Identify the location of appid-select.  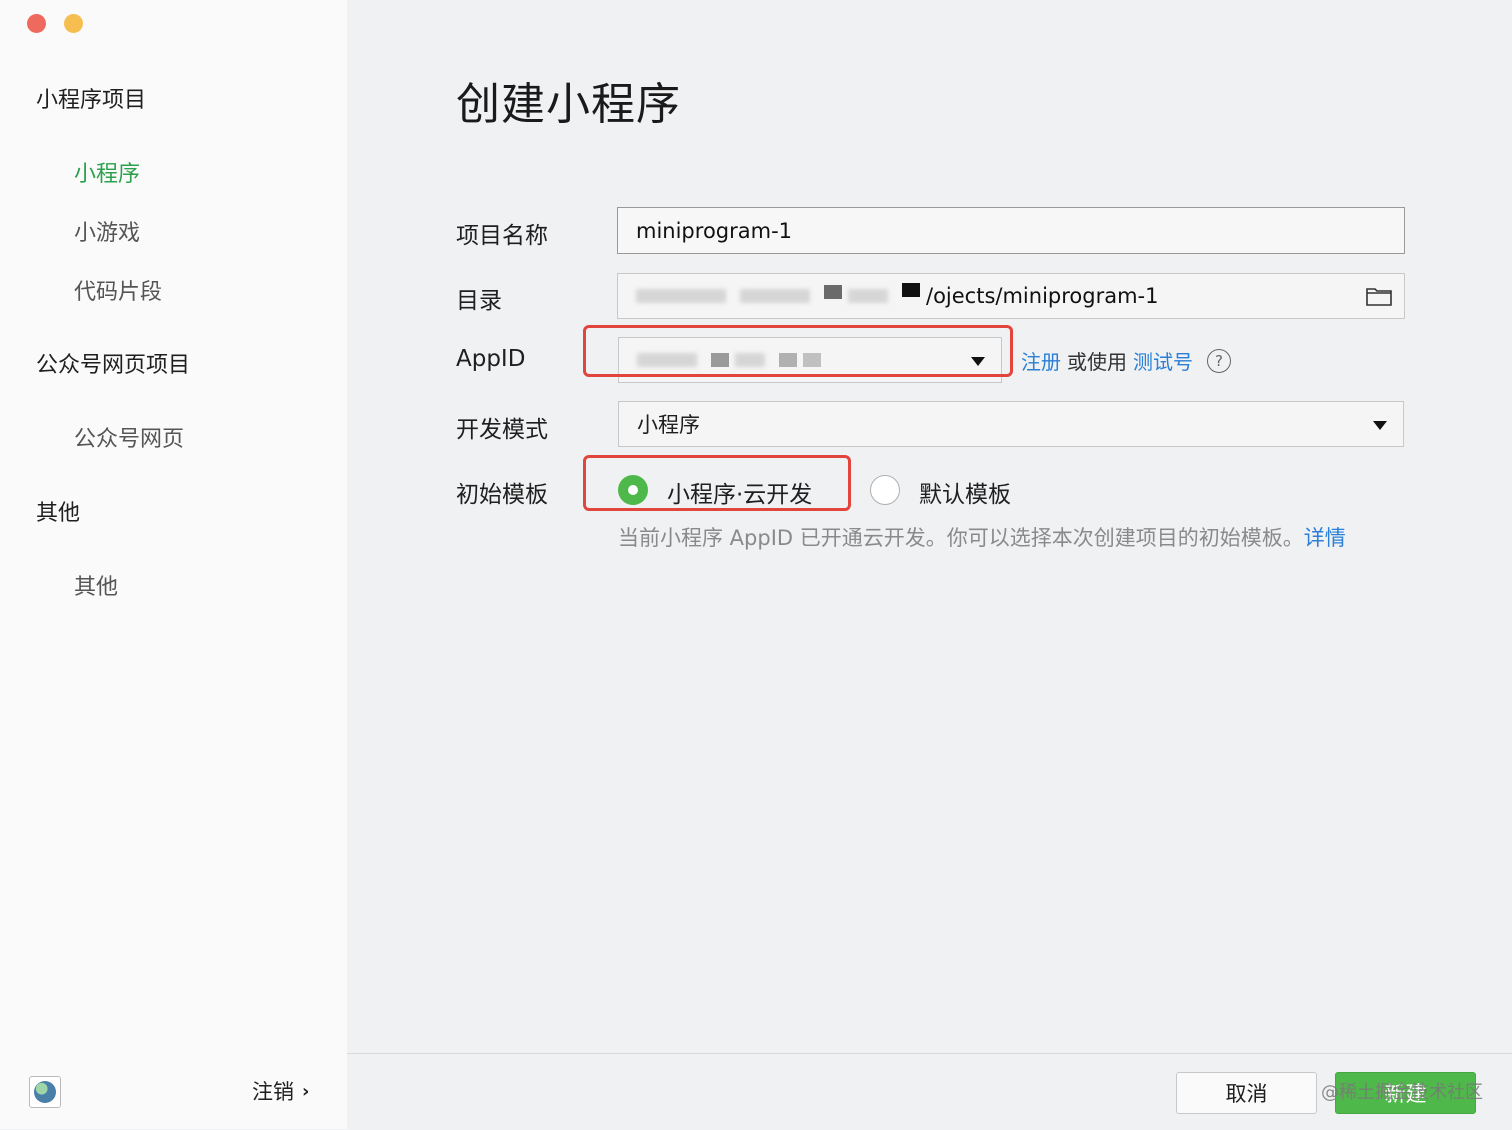
(810, 360).